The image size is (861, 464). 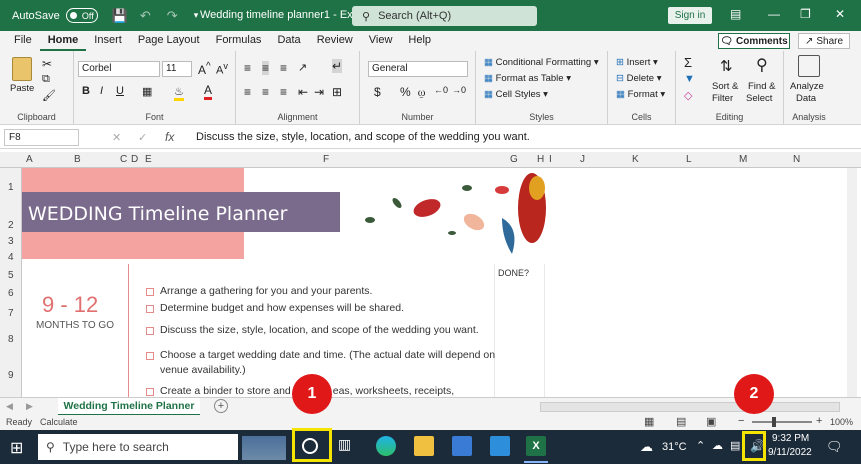 What do you see at coordinates (47, 64) in the screenshot?
I see `cut-icon: ✂` at bounding box center [47, 64].